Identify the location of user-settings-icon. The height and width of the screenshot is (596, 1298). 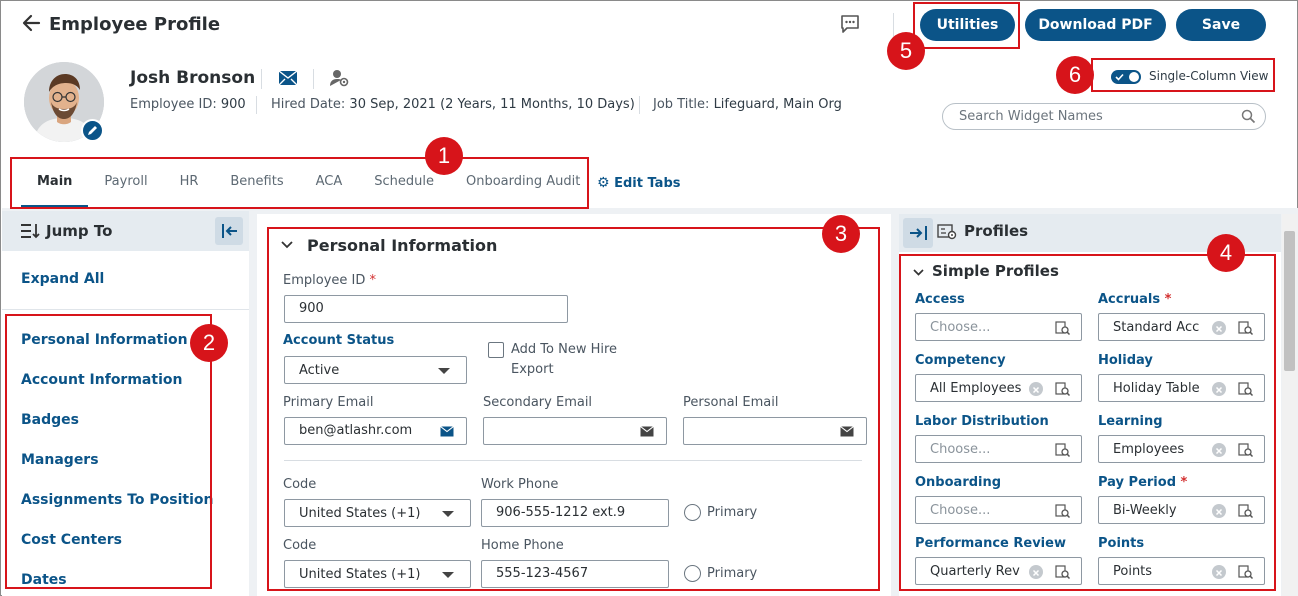
(339, 78).